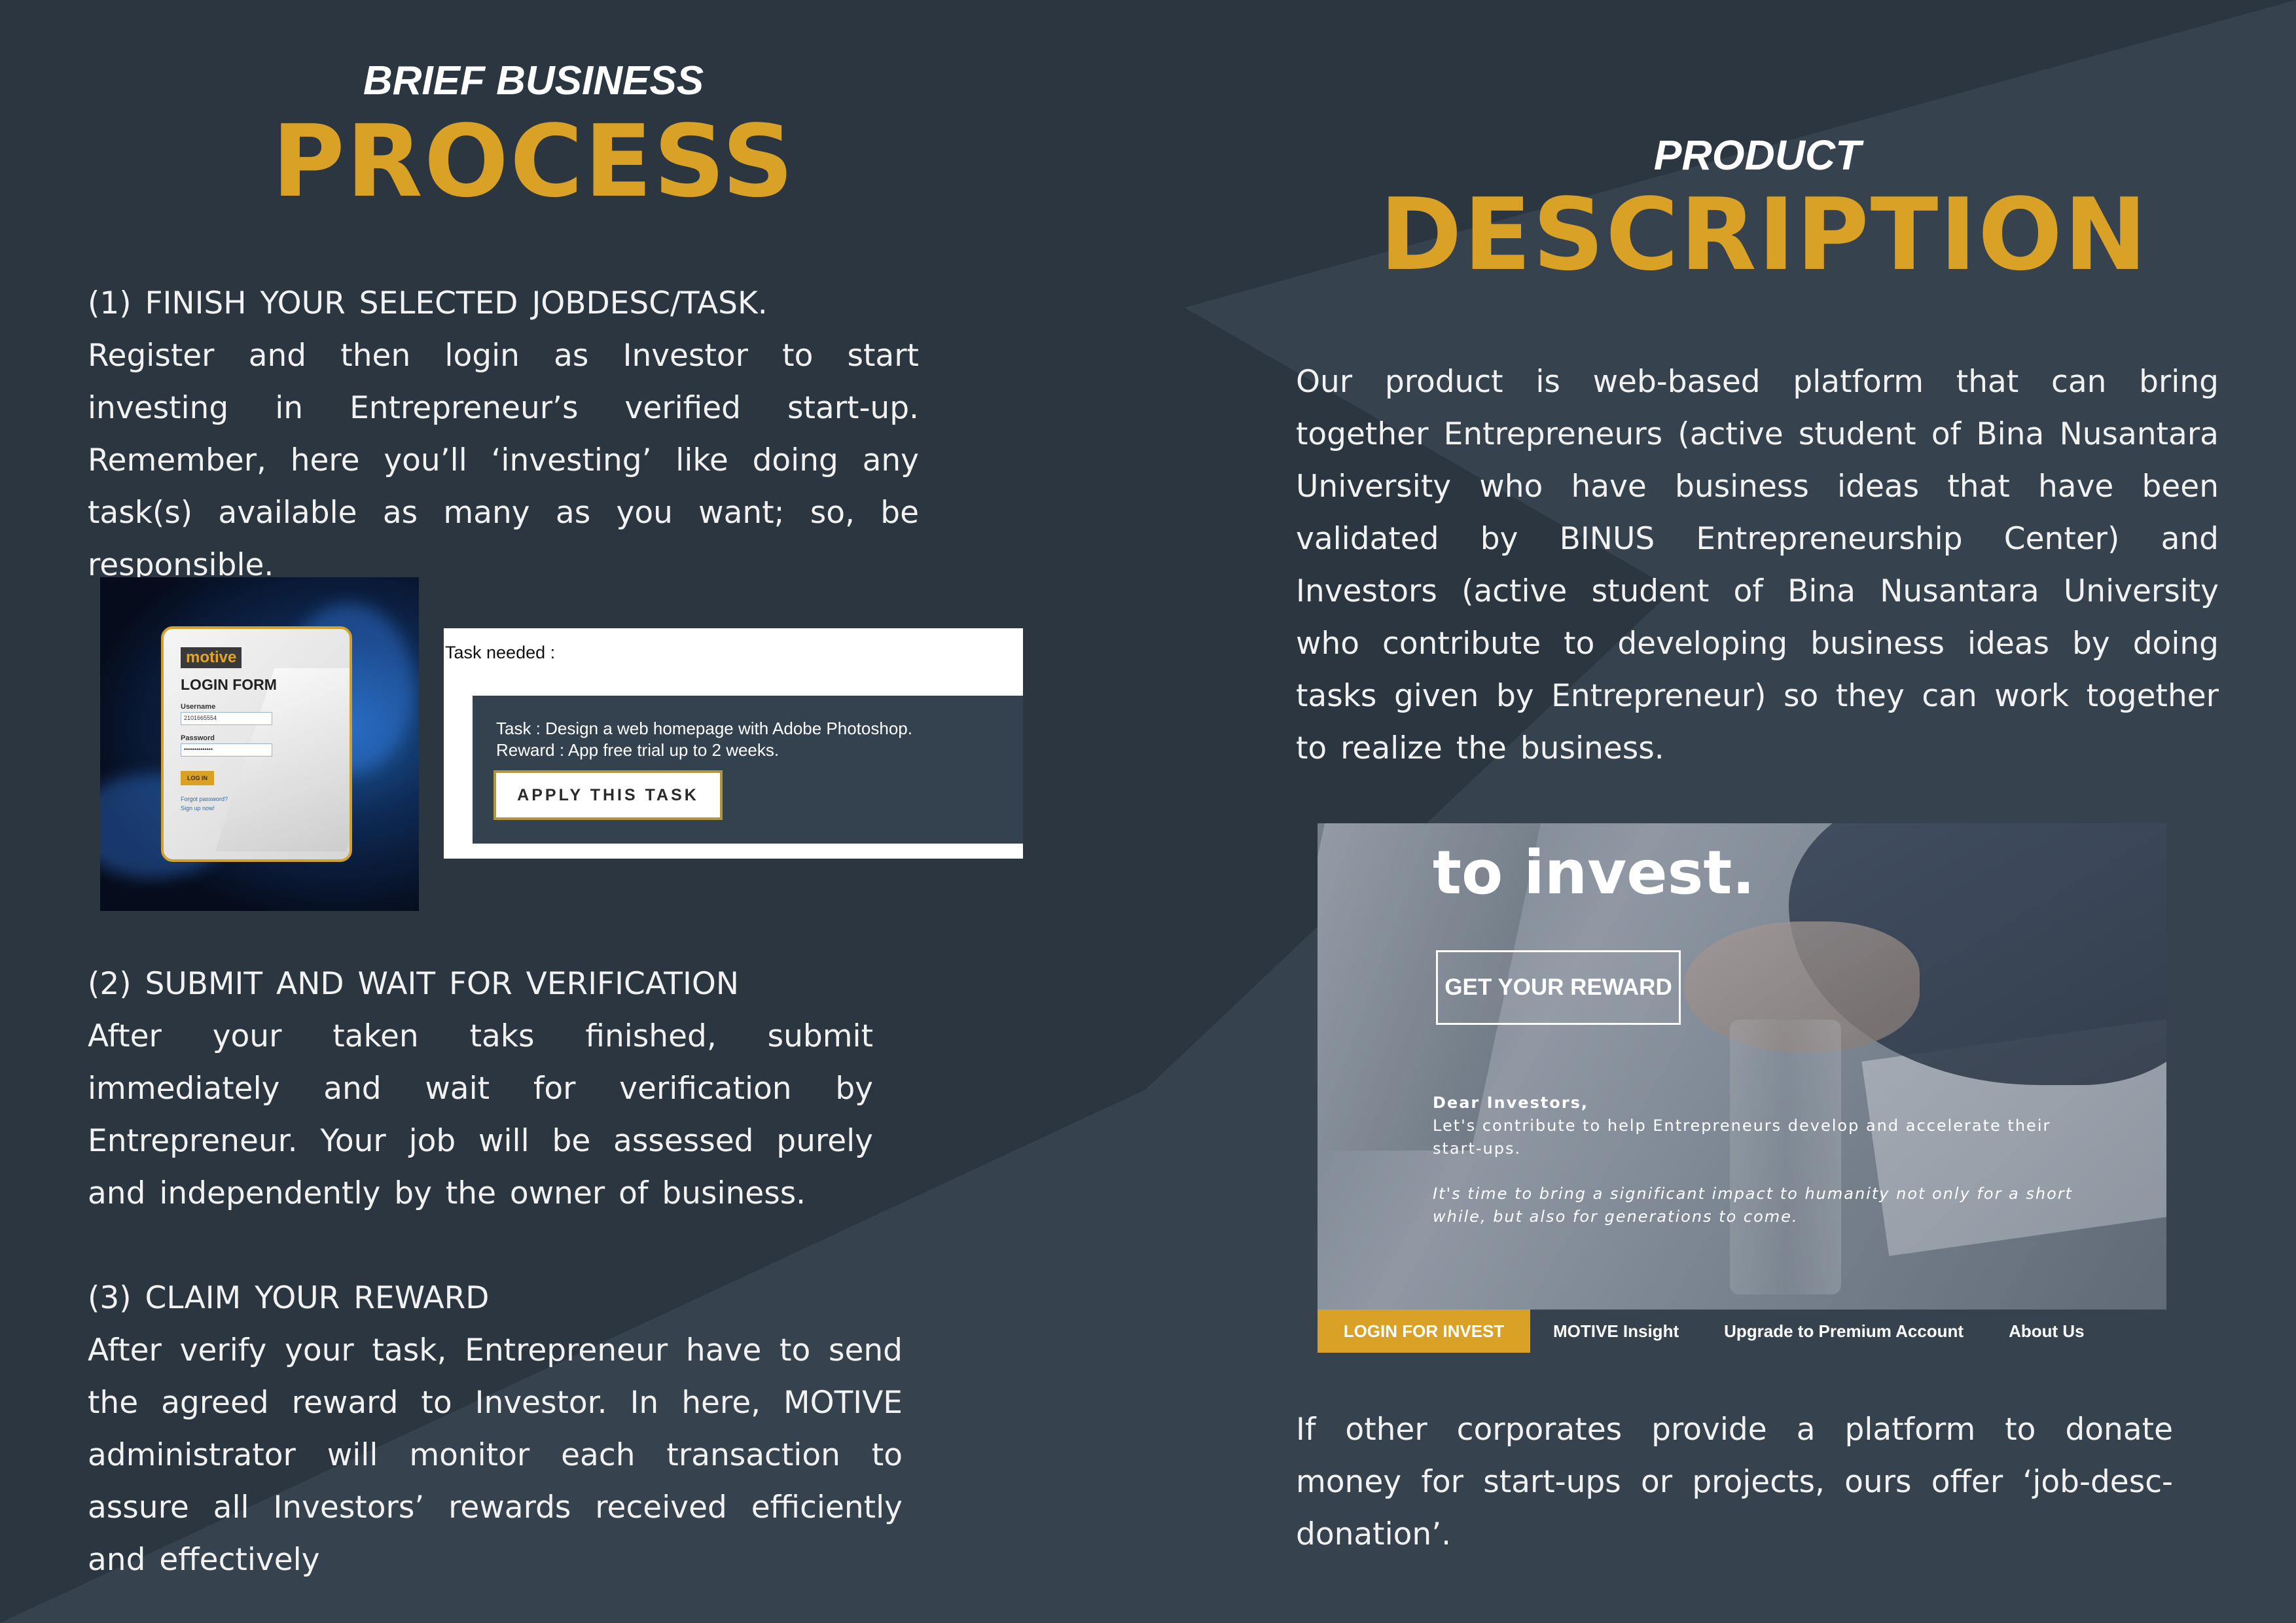  I want to click on website-greeting: Dear Investors,, so click(1511, 1103).